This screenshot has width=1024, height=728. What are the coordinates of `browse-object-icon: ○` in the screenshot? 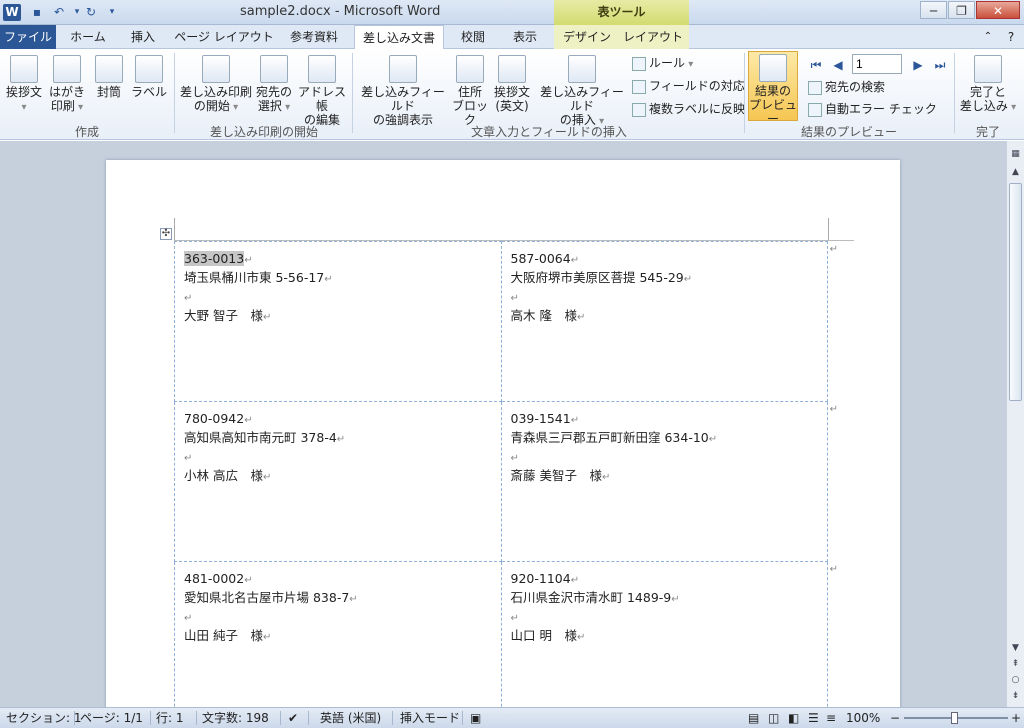 It's located at (1015, 680).